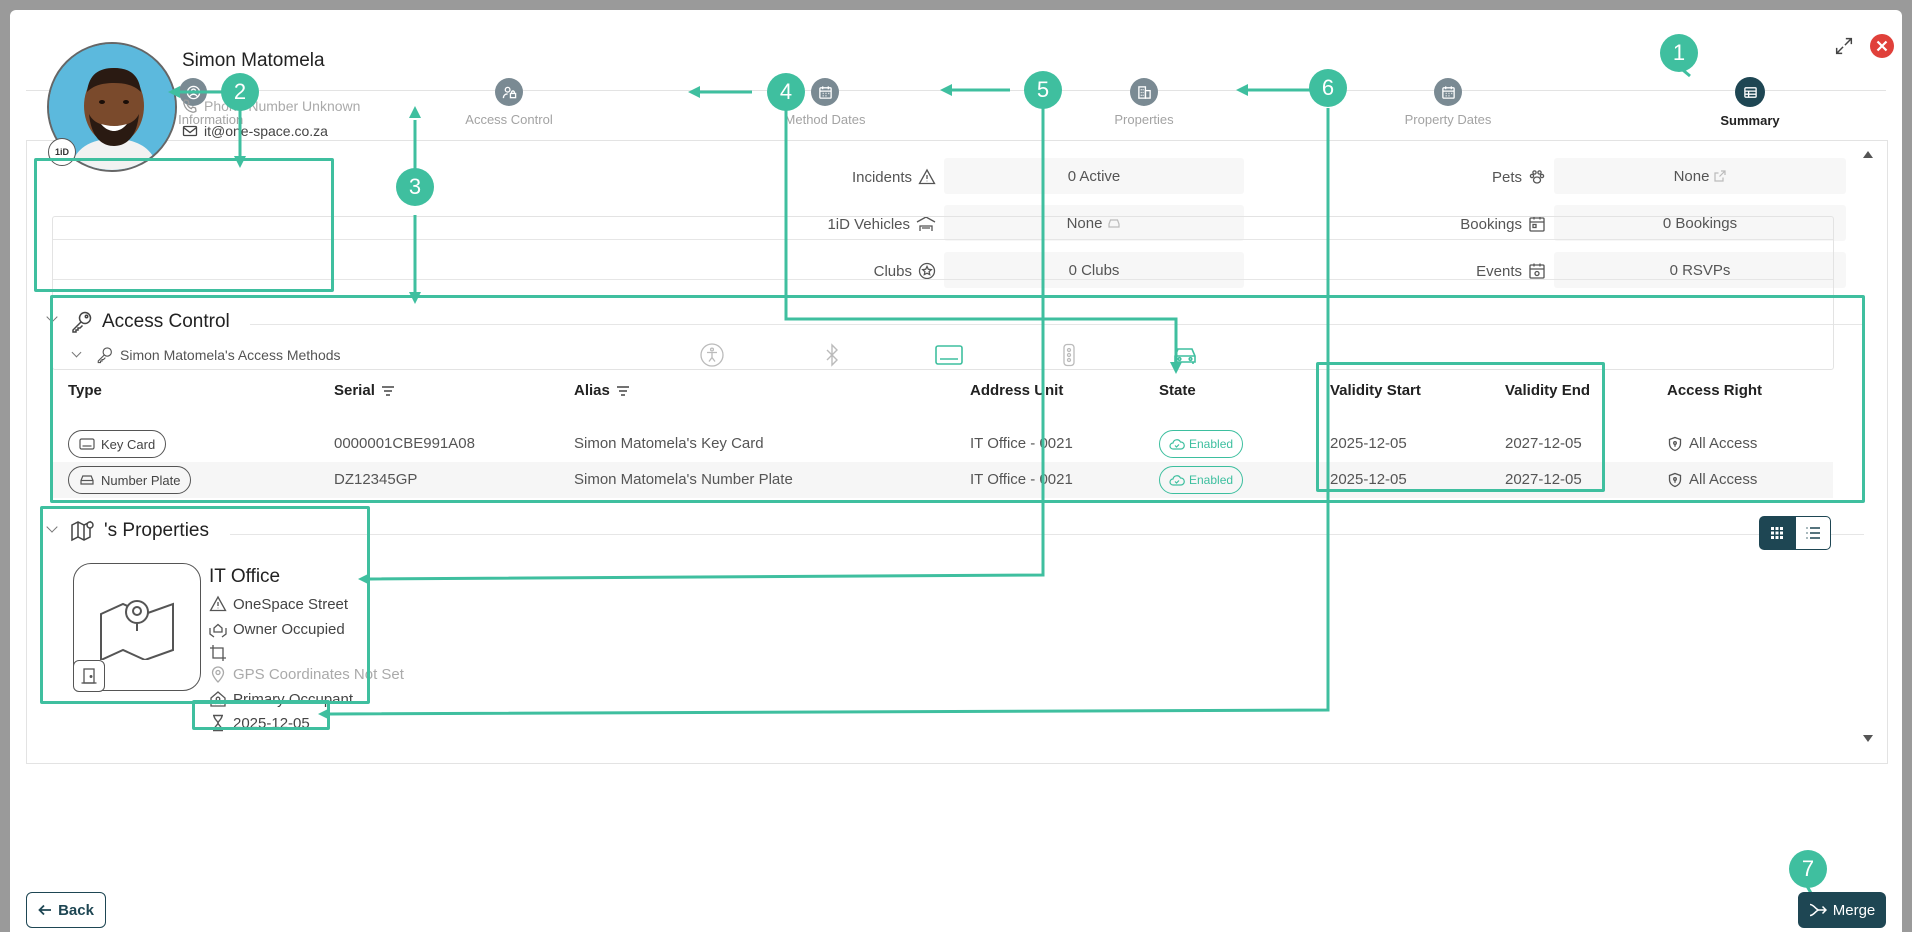 Image resolution: width=1912 pixels, height=932 pixels. I want to click on back-label: Back, so click(76, 910).